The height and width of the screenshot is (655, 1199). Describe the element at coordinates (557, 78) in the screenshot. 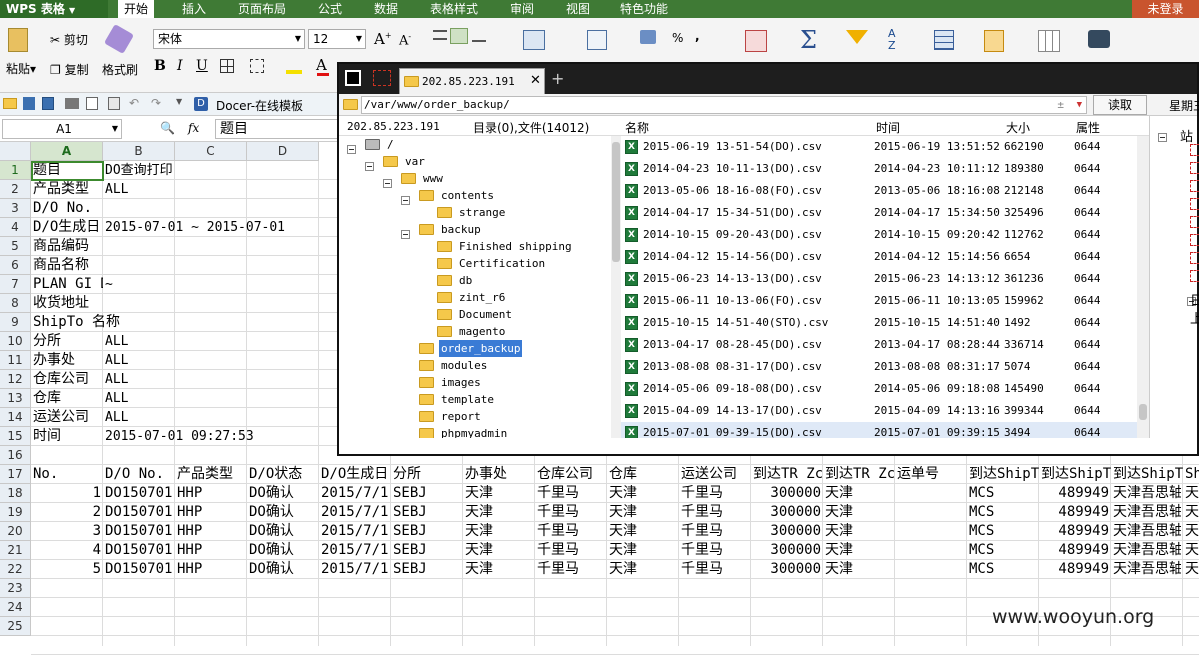

I see `new-tab-icon: +` at that location.